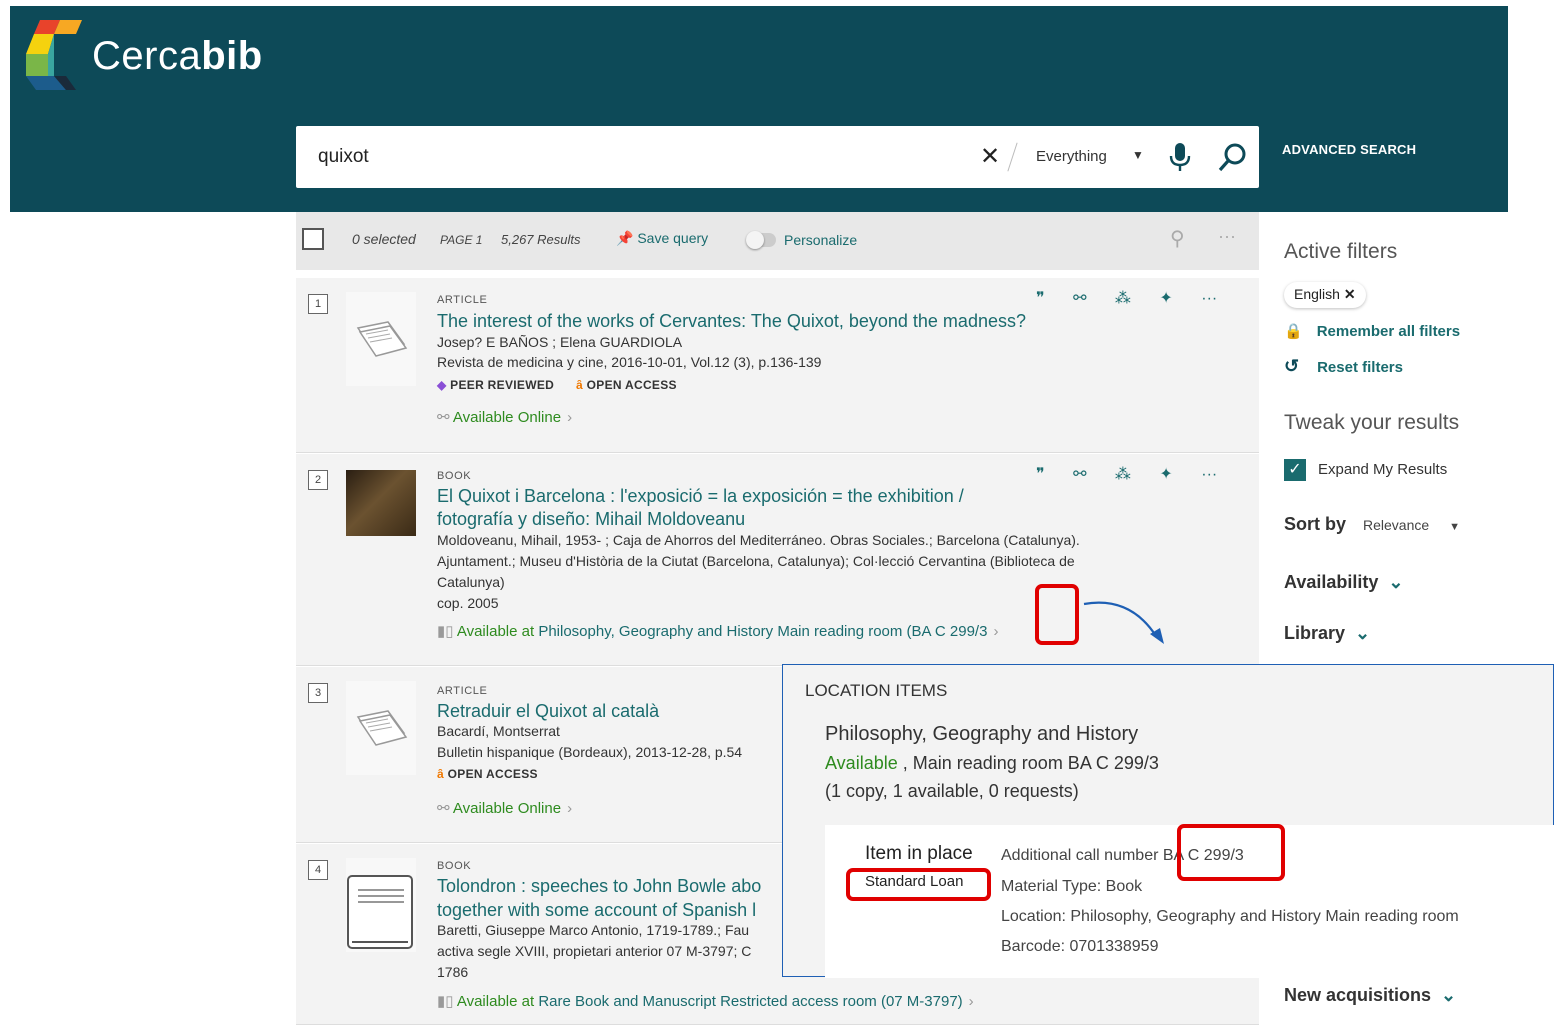 Image resolution: width=1554 pixels, height=1025 pixels. What do you see at coordinates (1295, 470) in the screenshot?
I see `expand-results-checkbox: ✓` at bounding box center [1295, 470].